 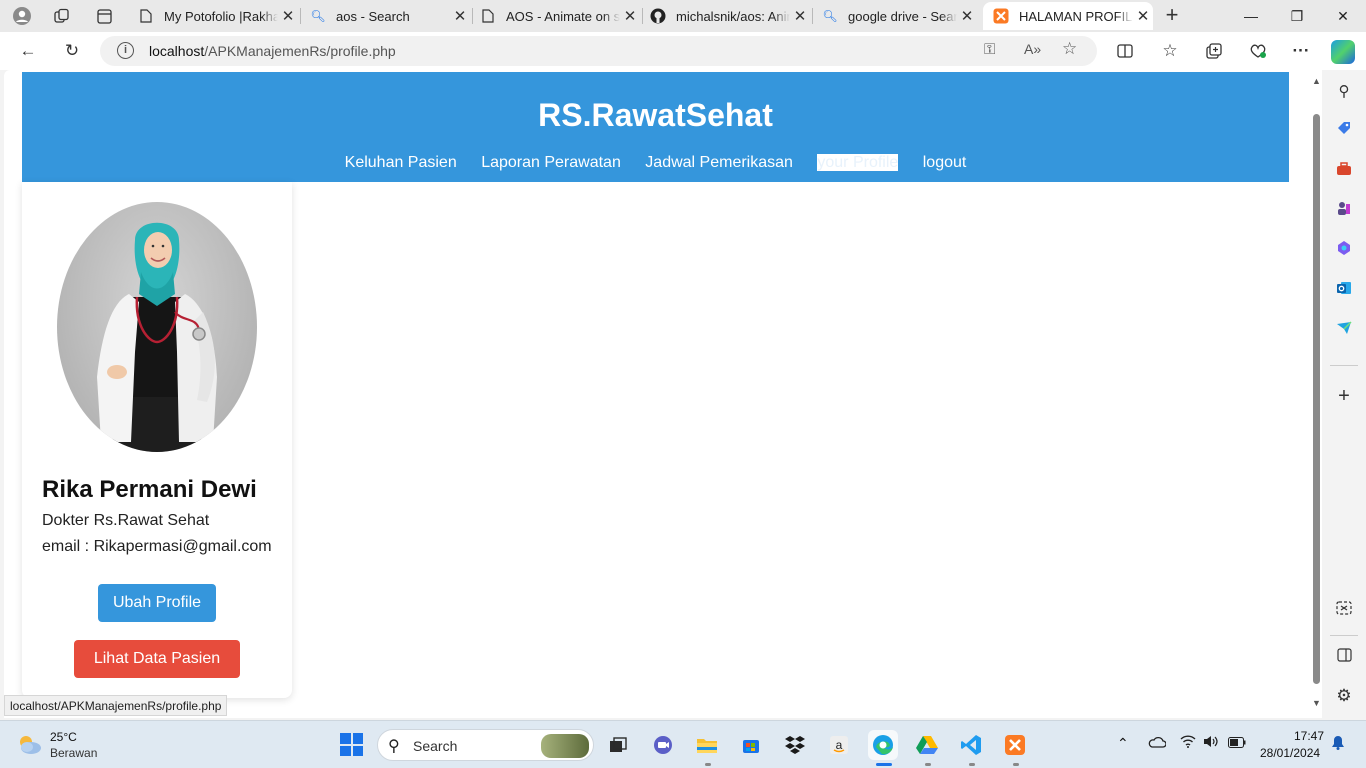 What do you see at coordinates (22, 16) in the screenshot?
I see `profile-icon` at bounding box center [22, 16].